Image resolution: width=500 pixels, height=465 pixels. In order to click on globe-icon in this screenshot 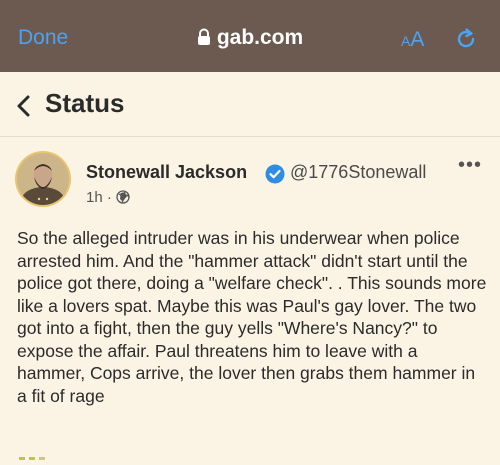, I will do `click(123, 199)`.